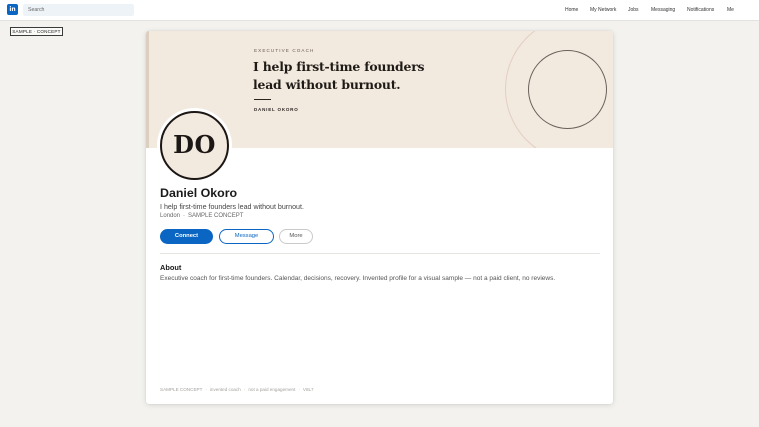 The image size is (759, 427). What do you see at coordinates (603, 10) in the screenshot?
I see `nav-my-network: My Network` at bounding box center [603, 10].